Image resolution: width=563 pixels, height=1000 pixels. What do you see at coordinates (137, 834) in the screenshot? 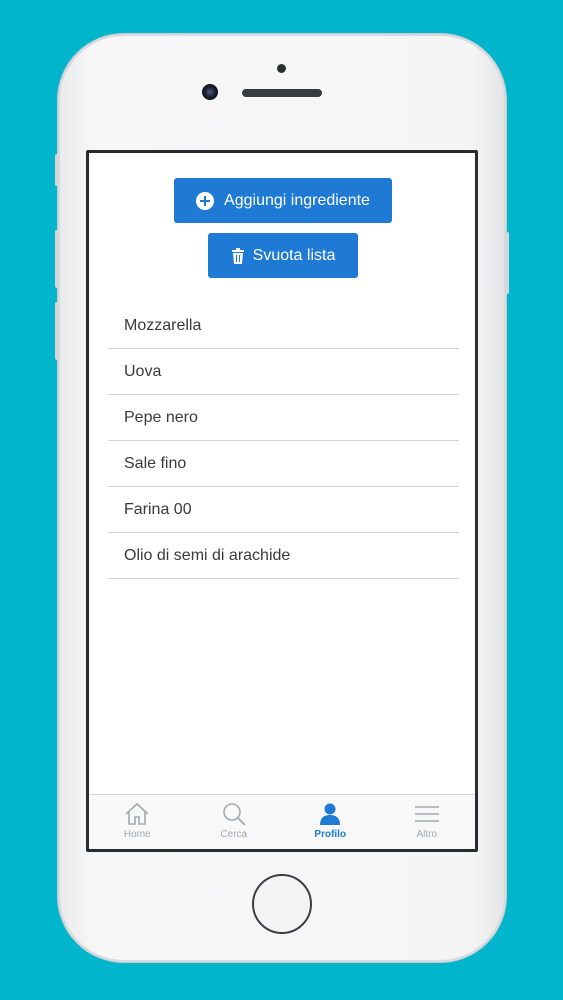
I see `tab-home-label: Home` at bounding box center [137, 834].